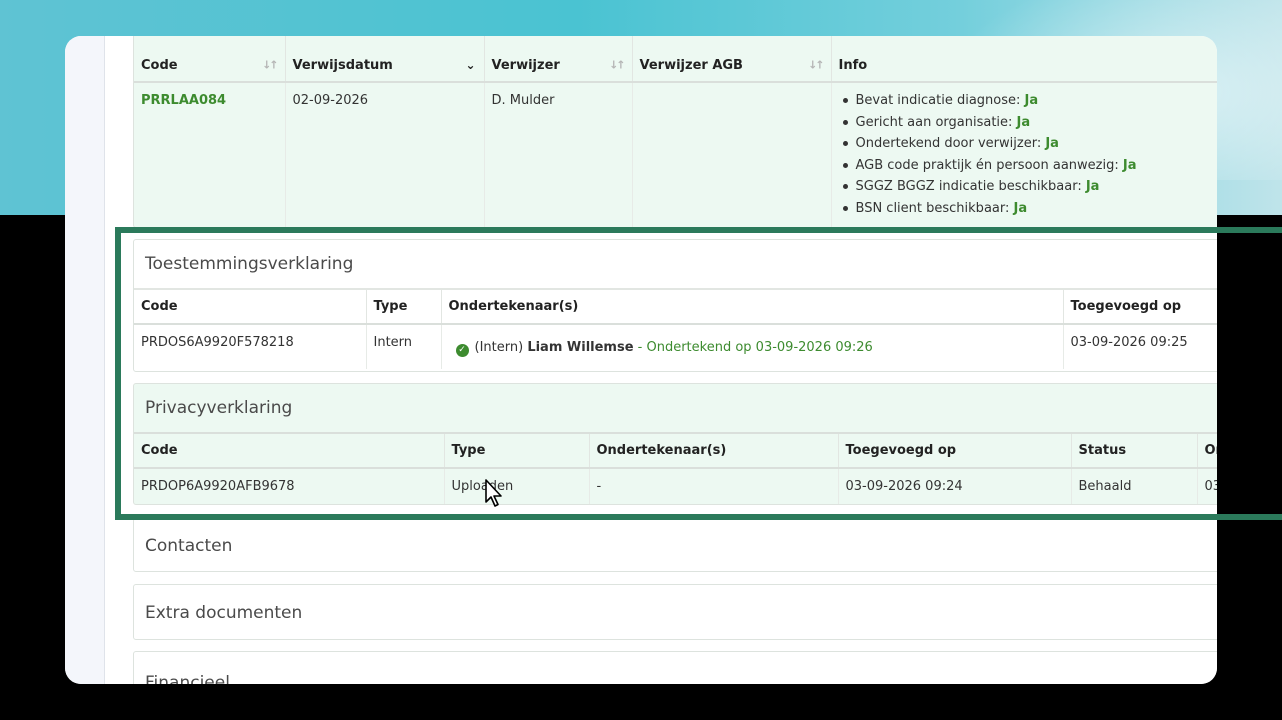 This screenshot has height=720, width=1282. Describe the element at coordinates (1134, 486) in the screenshot. I see `privacy-status: Behaald` at that location.